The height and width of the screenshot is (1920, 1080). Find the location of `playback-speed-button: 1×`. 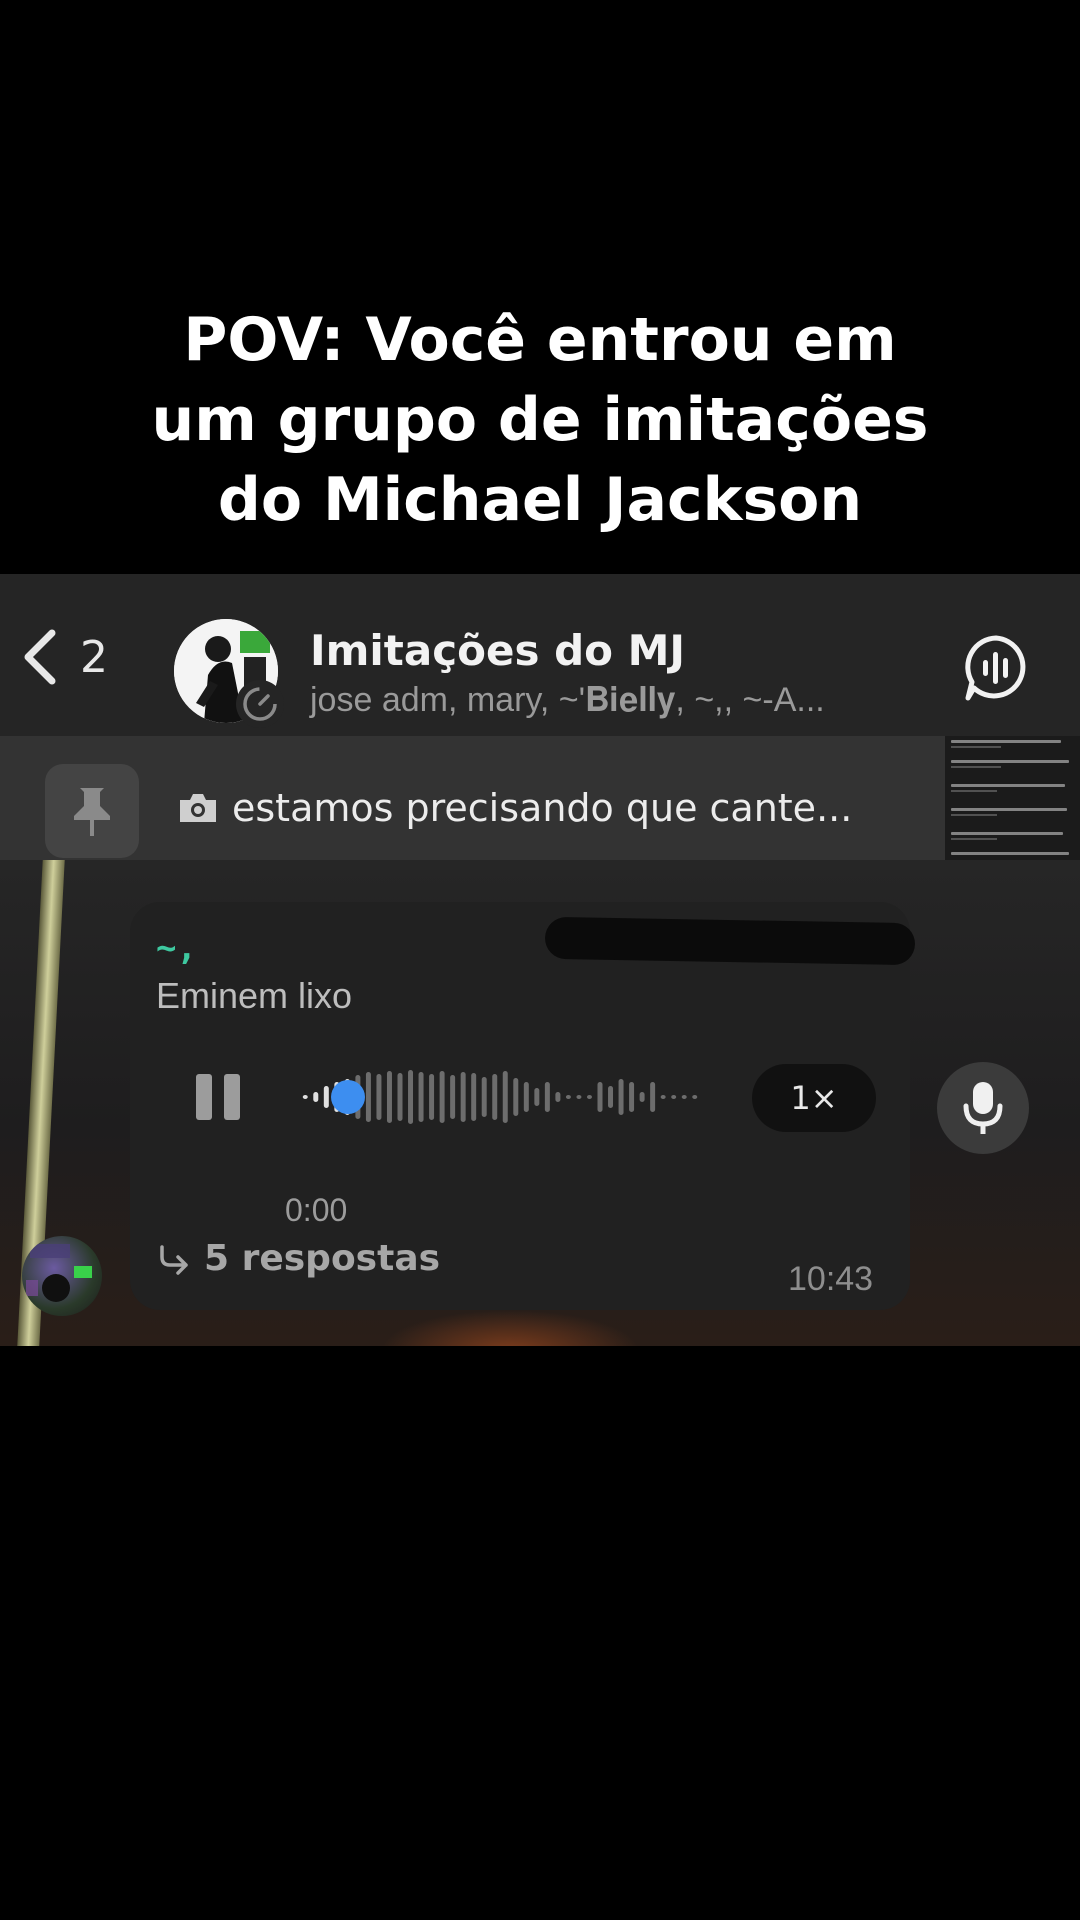

playback-speed-button: 1× is located at coordinates (814, 1098).